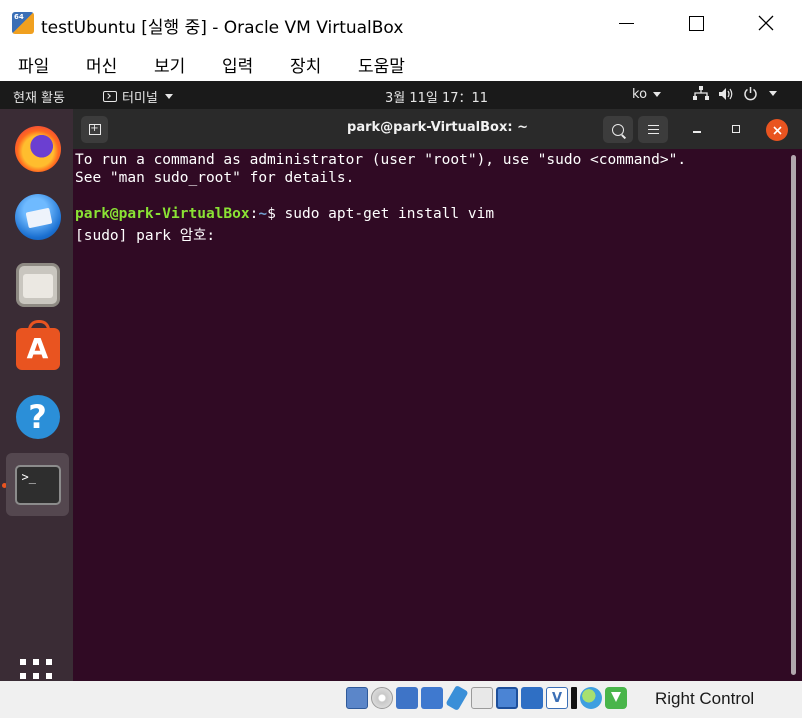 This screenshot has height=718, width=802. I want to click on software-store-icon: A, so click(37, 344).